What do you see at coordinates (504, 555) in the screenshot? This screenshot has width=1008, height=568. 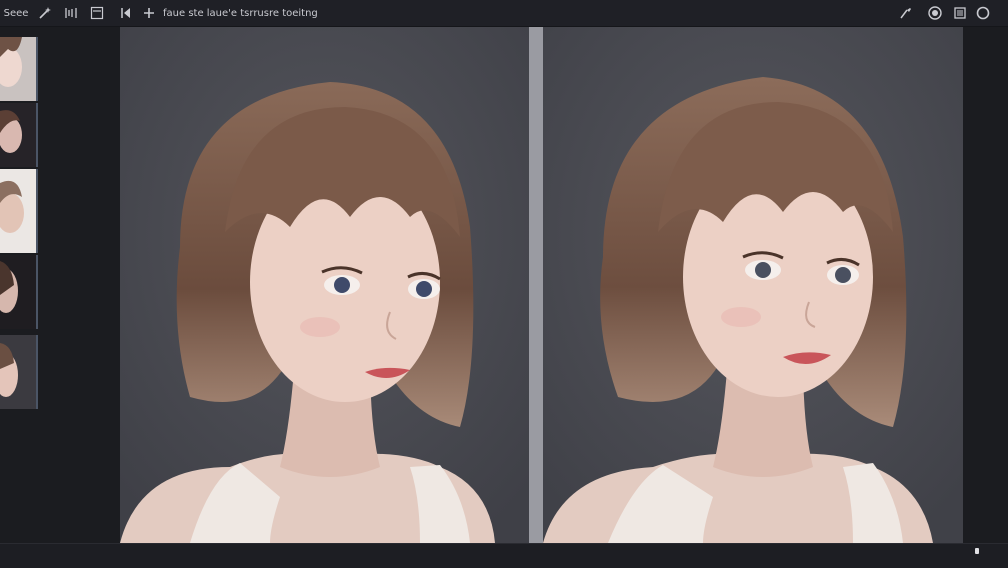 I see `bottom-status-bar` at bounding box center [504, 555].